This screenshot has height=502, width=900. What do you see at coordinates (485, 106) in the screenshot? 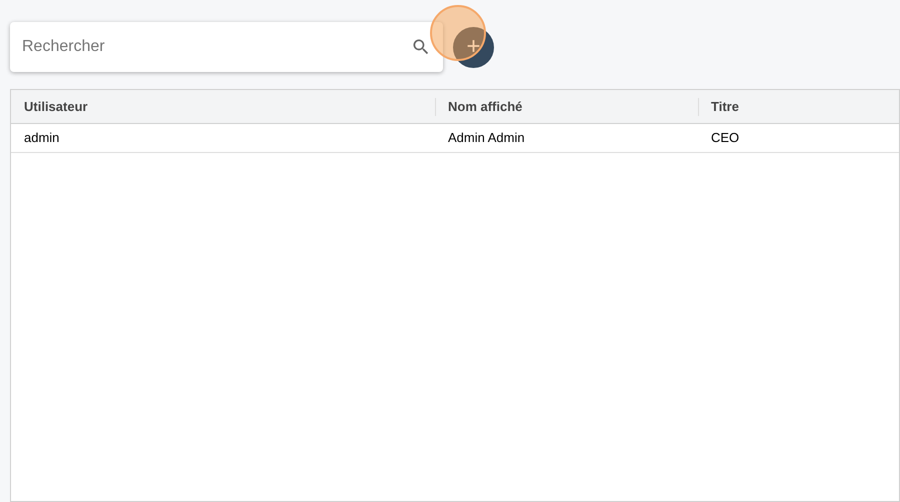
I see `column-header: Nom affiché` at bounding box center [485, 106].